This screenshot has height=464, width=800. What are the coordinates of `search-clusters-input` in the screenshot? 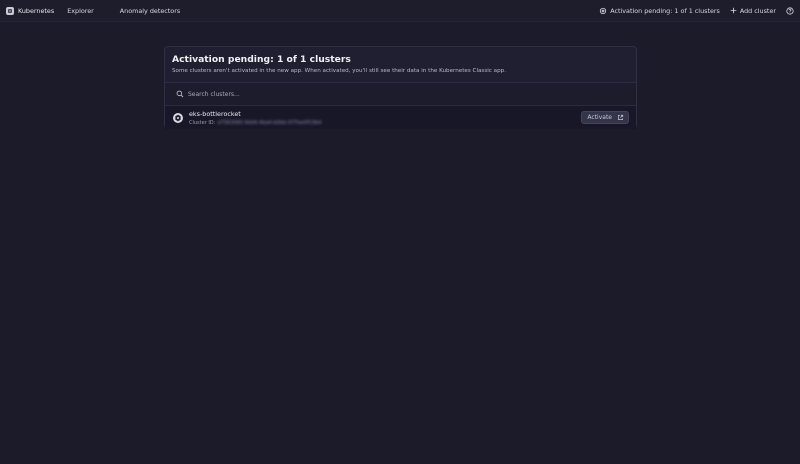 It's located at (338, 94).